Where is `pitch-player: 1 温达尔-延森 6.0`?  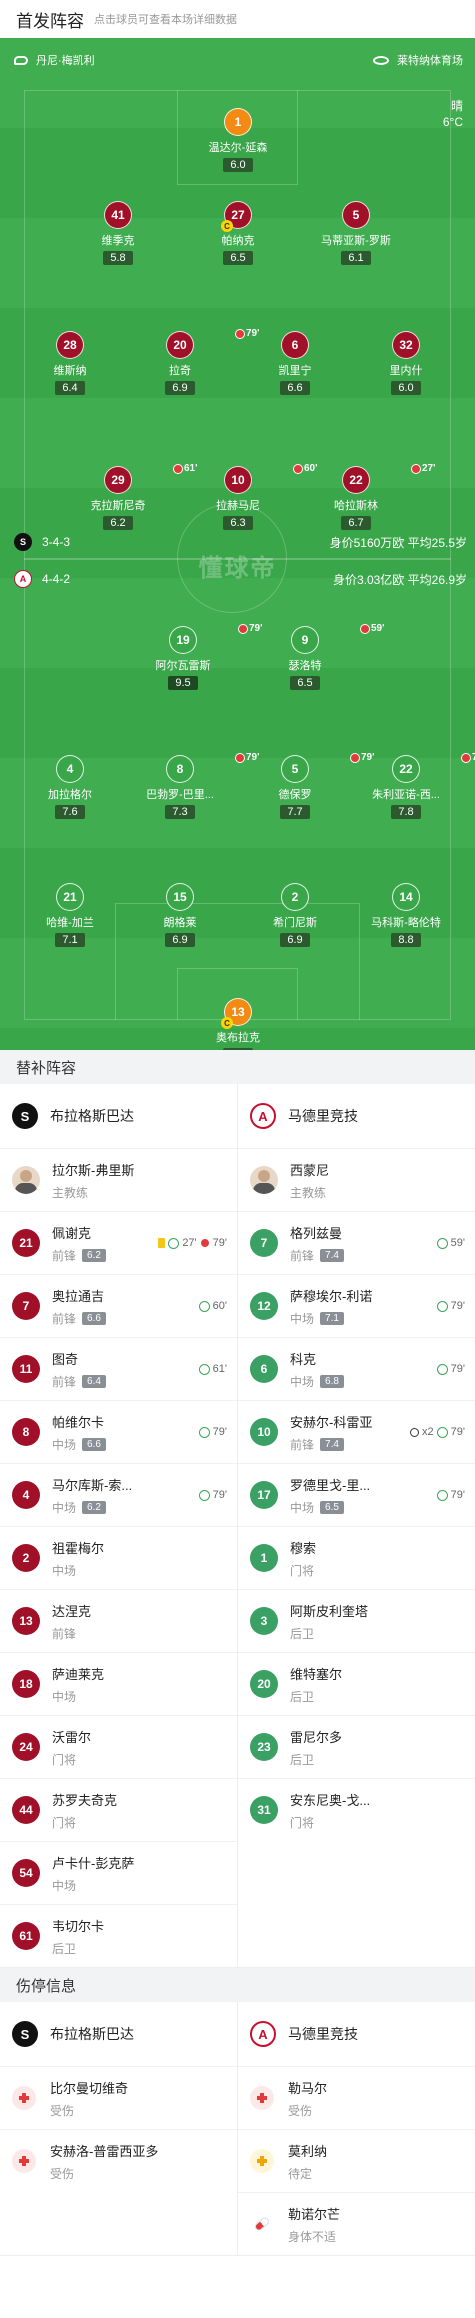
pitch-player: 1 温达尔-延森 6.0 is located at coordinates (238, 140).